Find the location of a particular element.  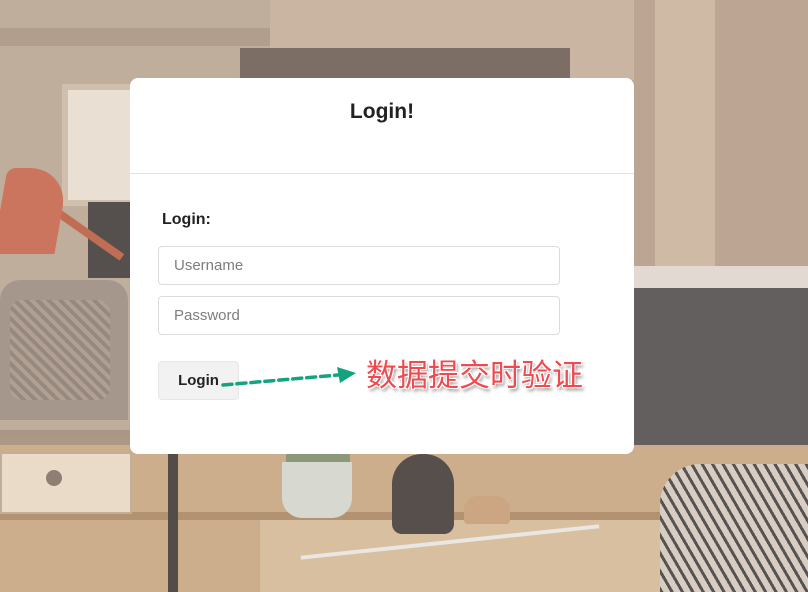

login-card-title: Login! is located at coordinates (382, 111).